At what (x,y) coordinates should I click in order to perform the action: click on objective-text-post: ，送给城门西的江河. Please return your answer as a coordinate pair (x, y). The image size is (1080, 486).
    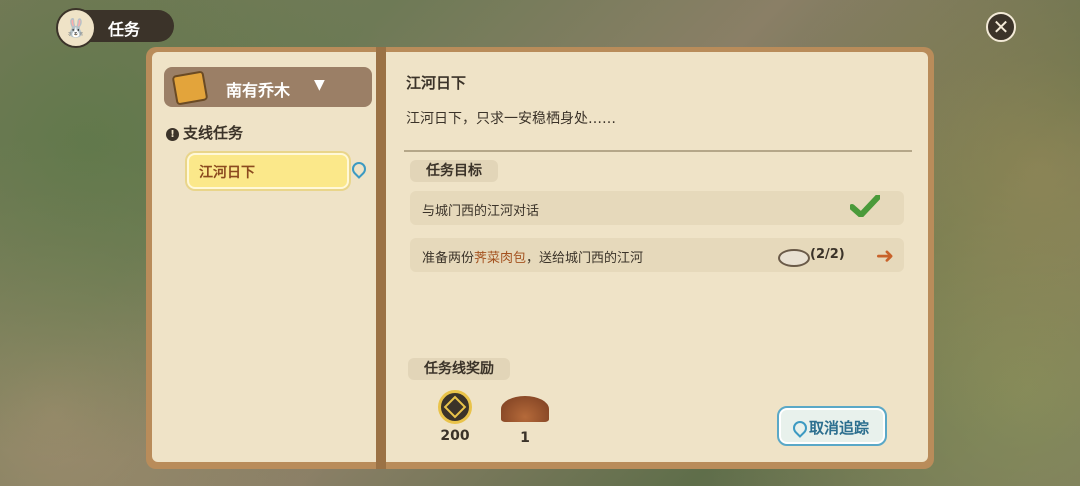
    Looking at the image, I should click on (585, 258).